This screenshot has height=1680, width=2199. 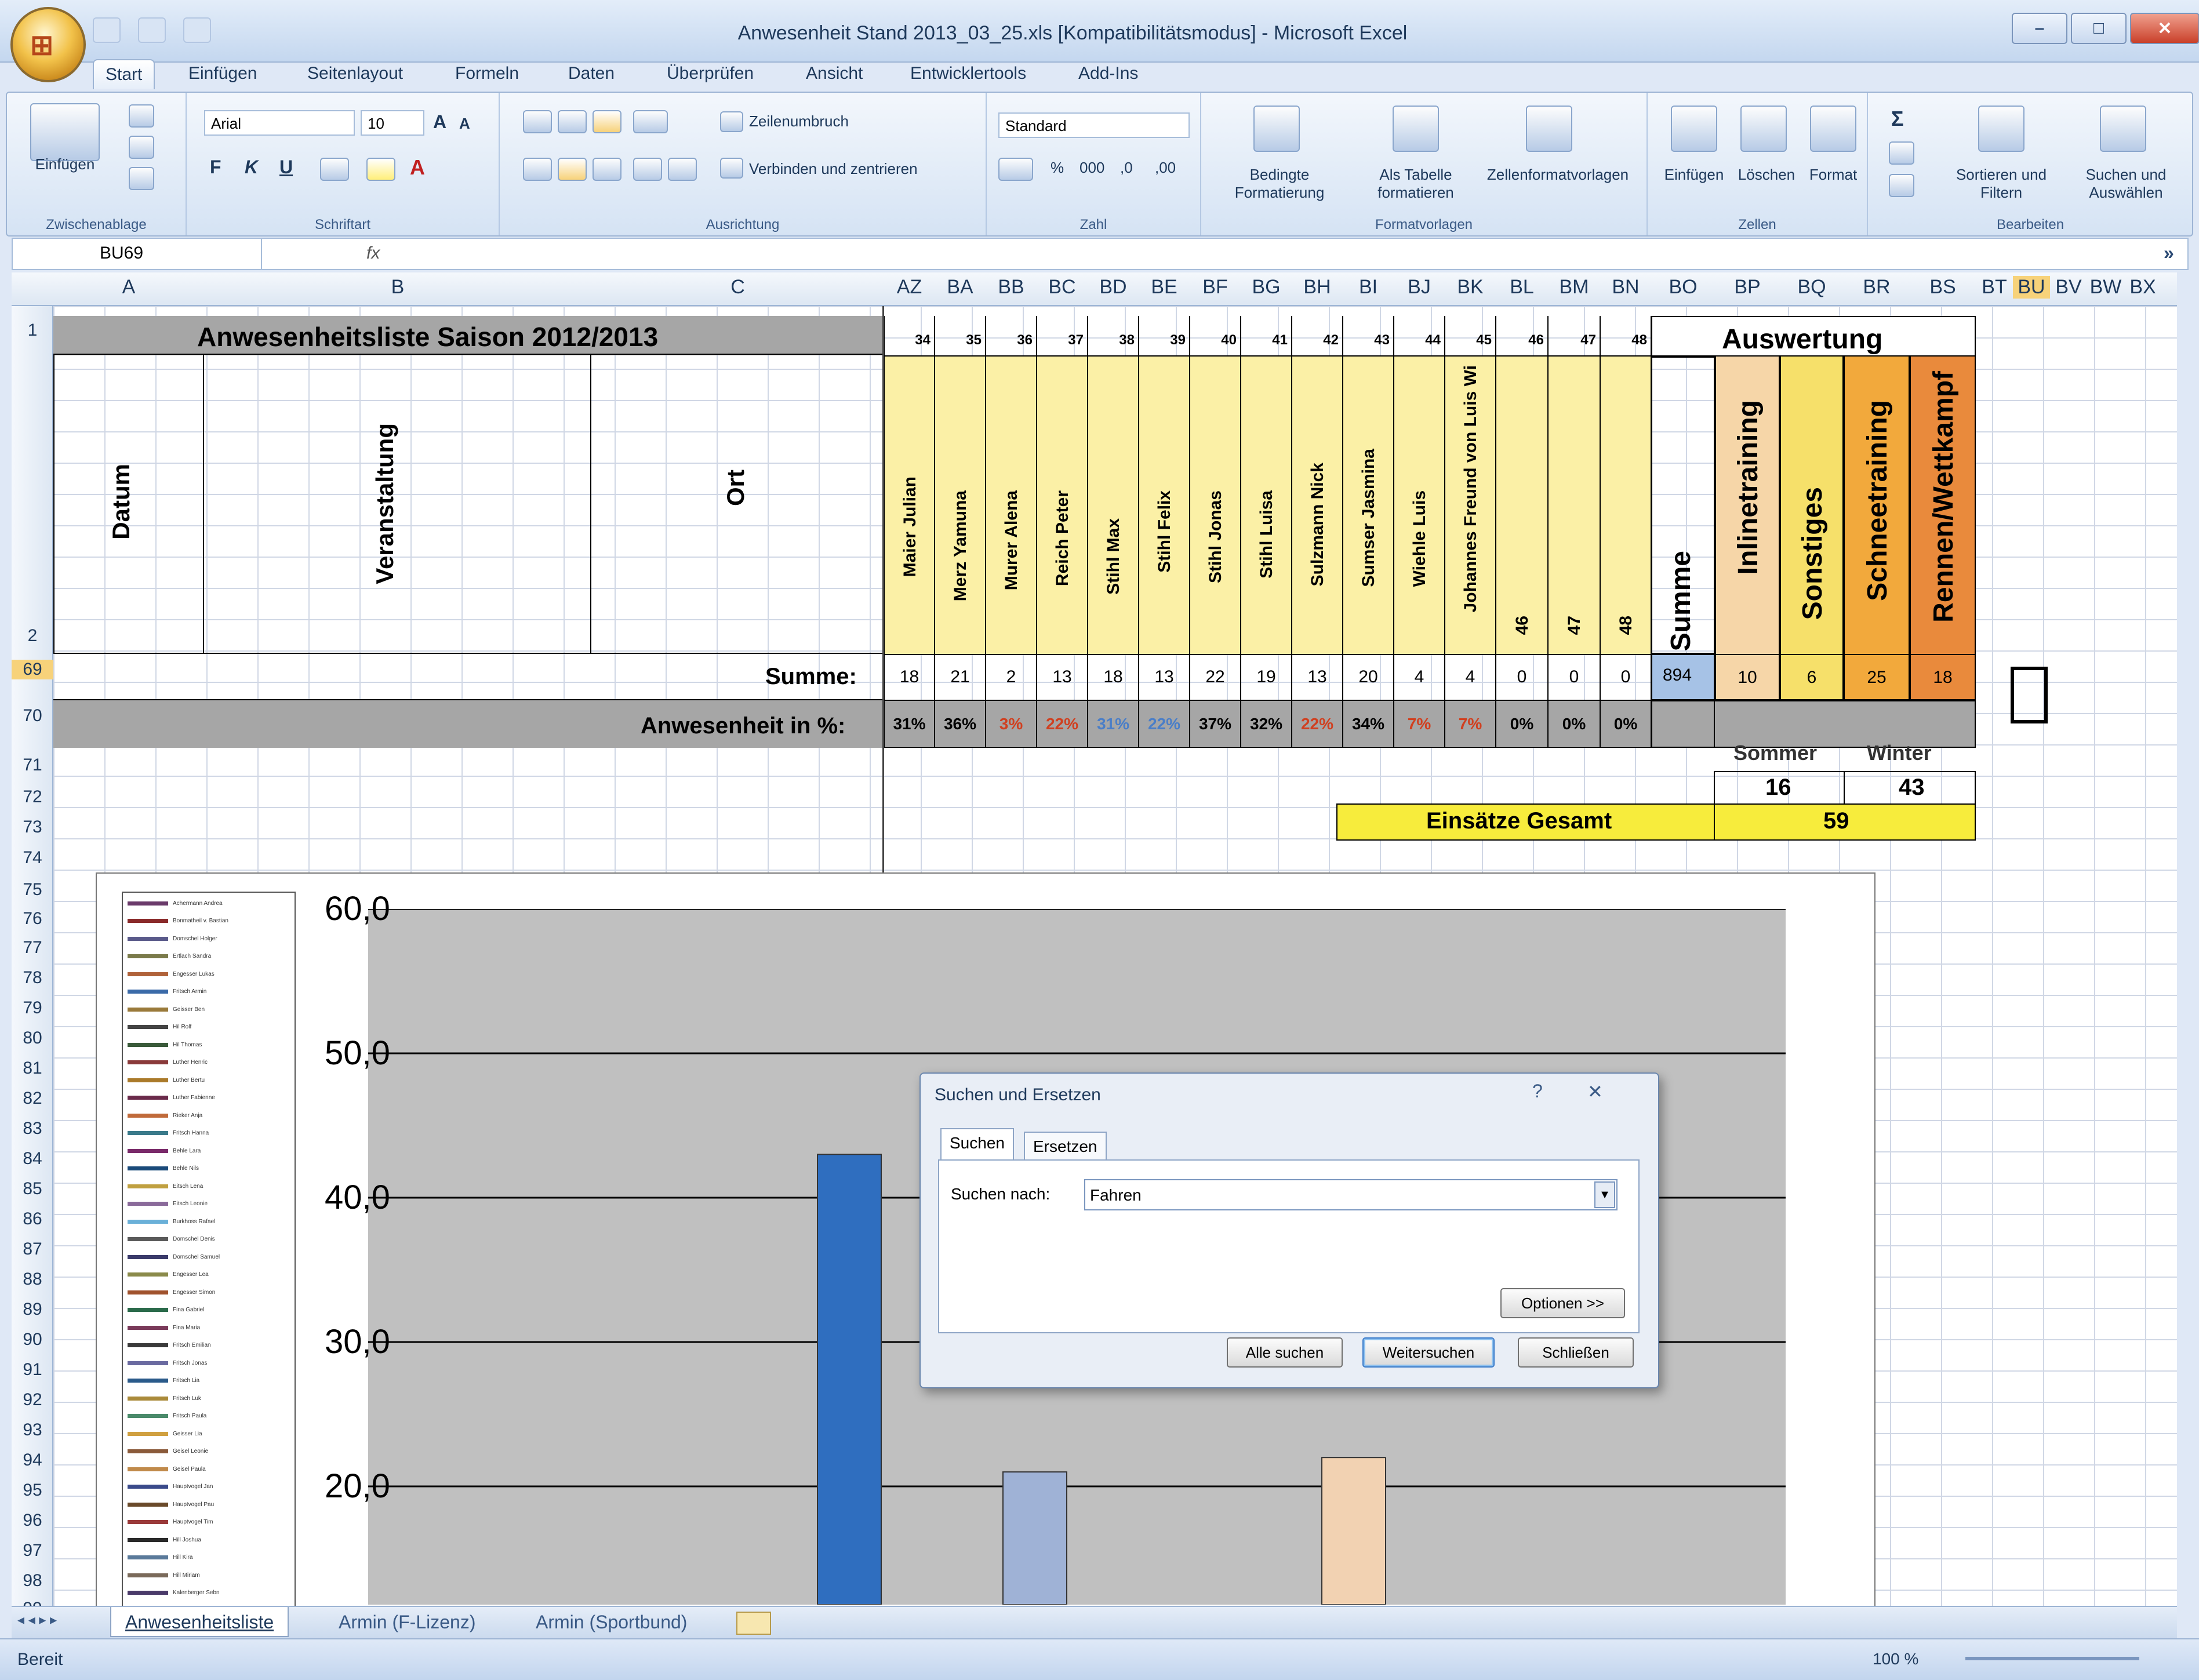 What do you see at coordinates (2039, 29) in the screenshot?
I see `minimize-button: –` at bounding box center [2039, 29].